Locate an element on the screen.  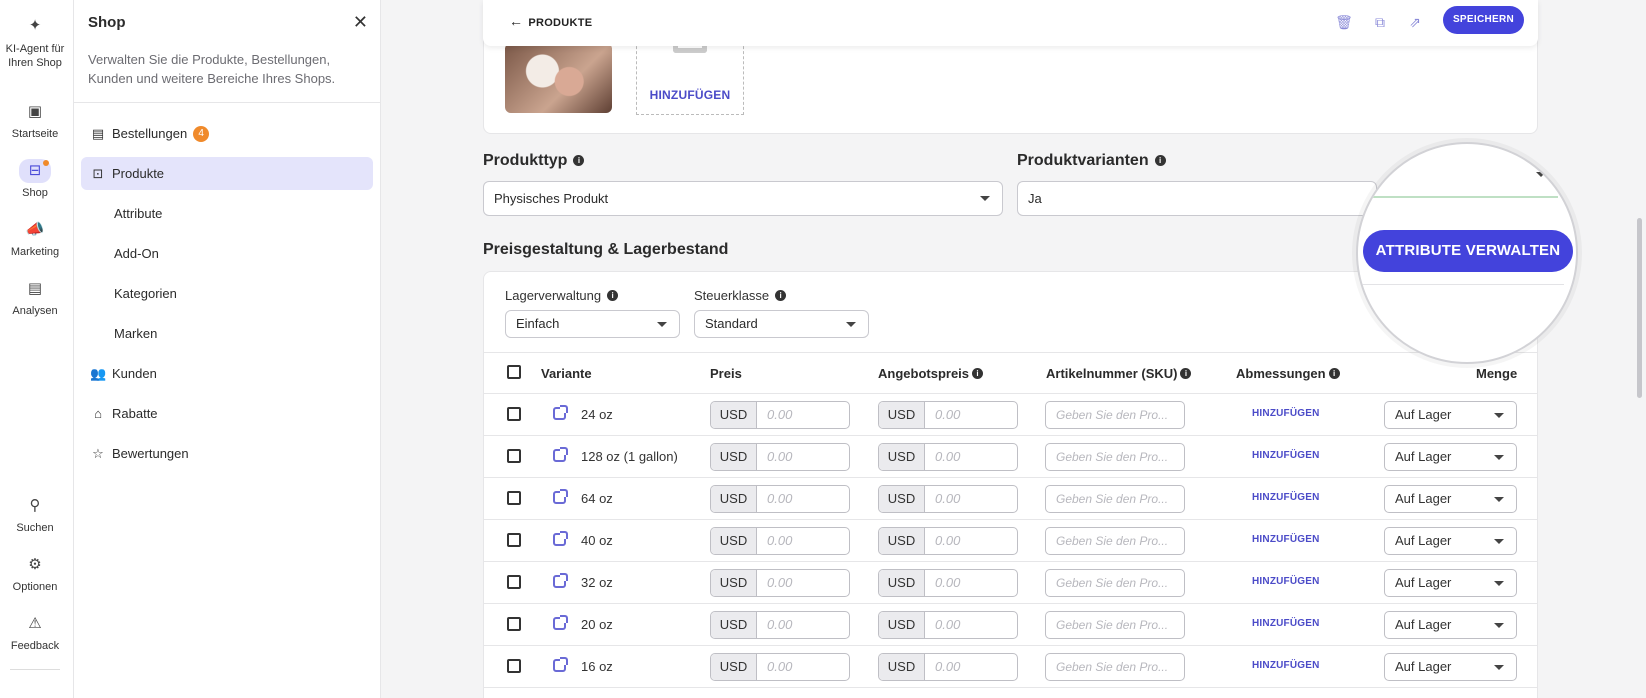
inventory-select: Einfach is located at coordinates (592, 324).